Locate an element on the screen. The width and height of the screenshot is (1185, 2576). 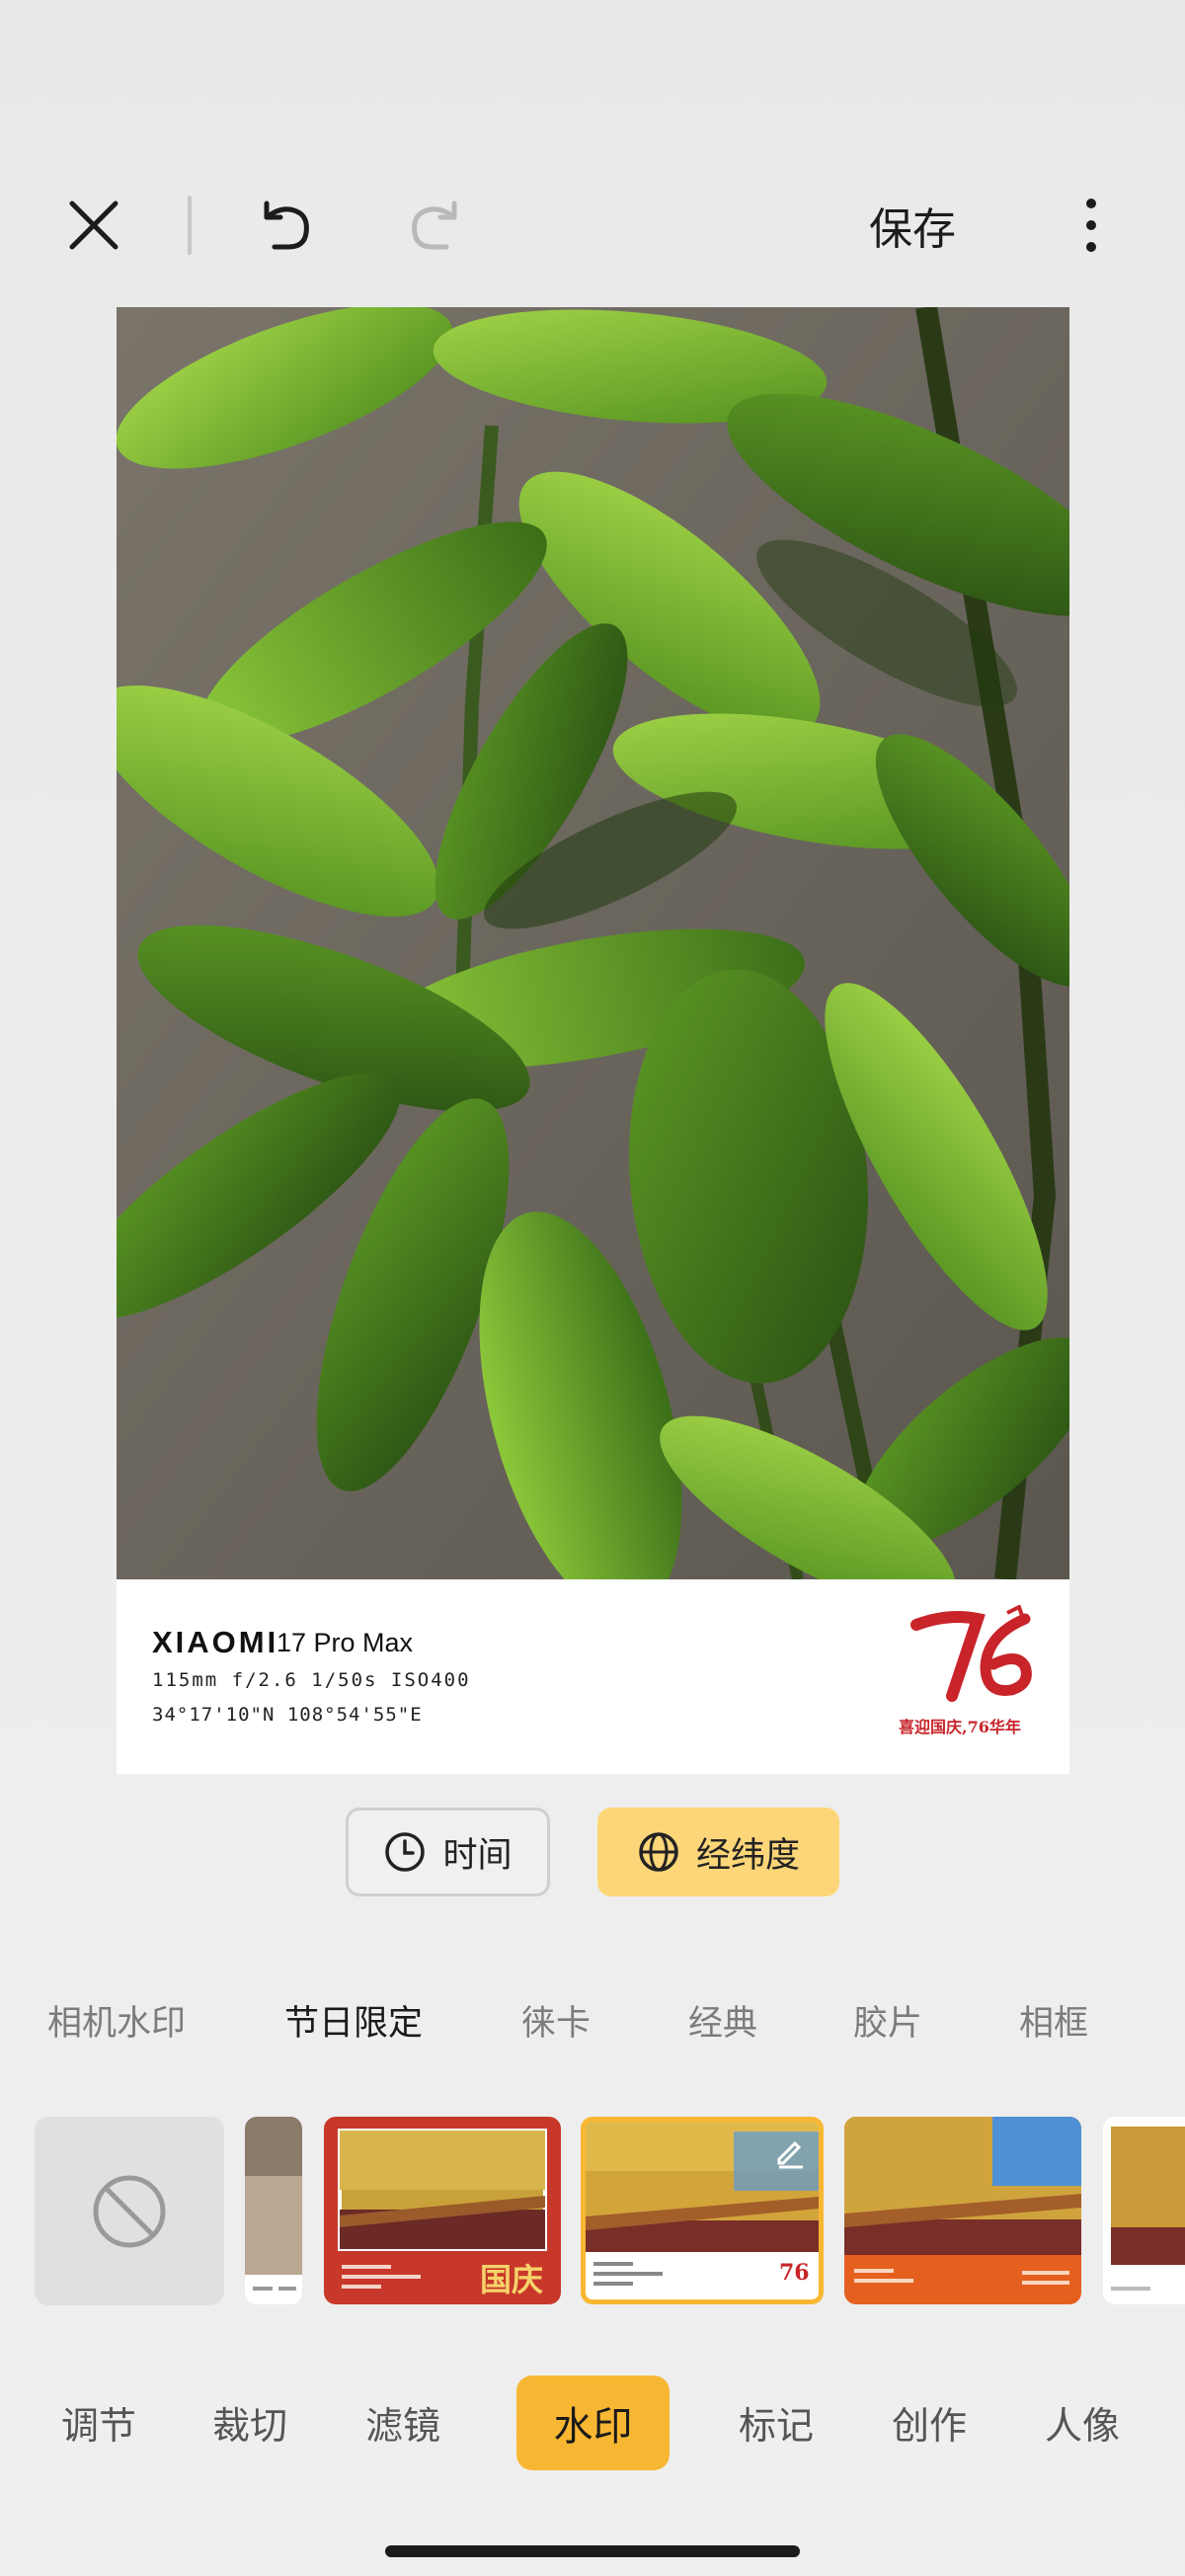
undo-icon is located at coordinates (286, 225).